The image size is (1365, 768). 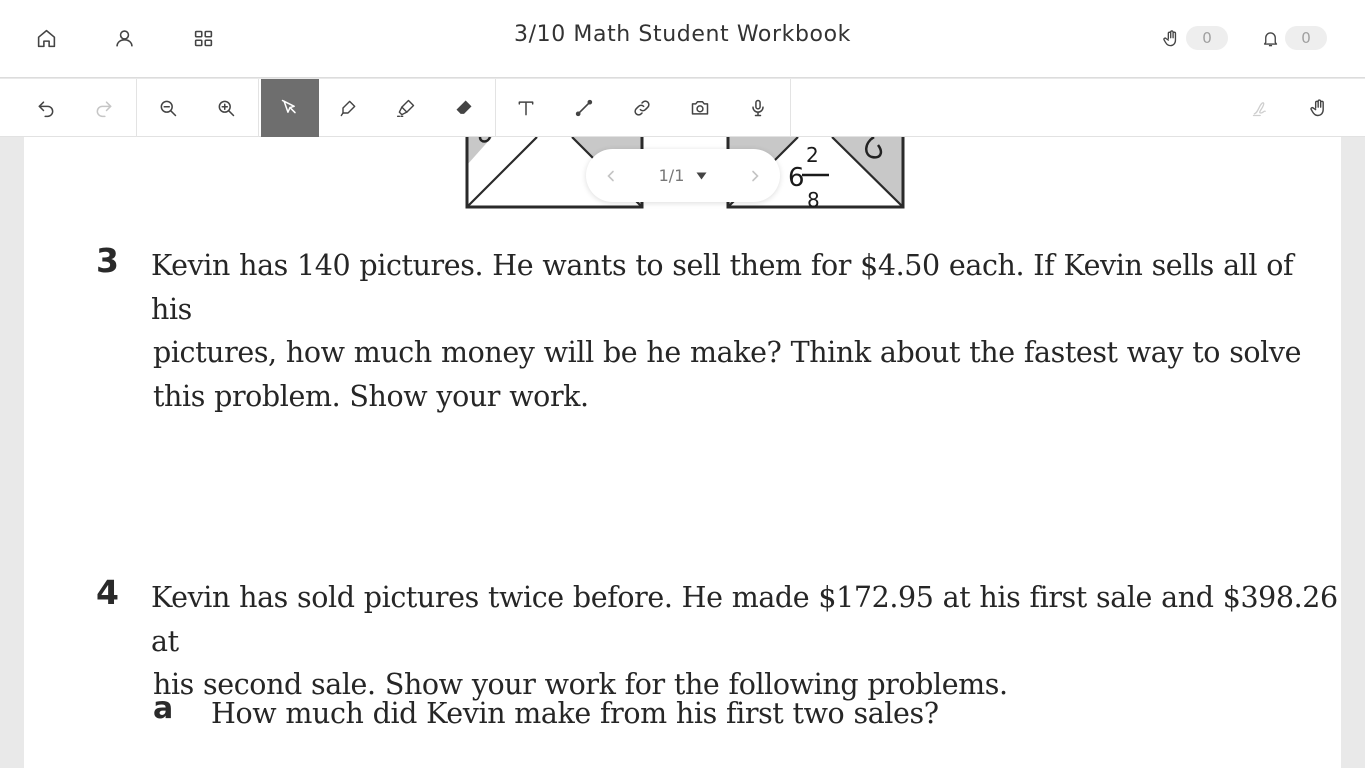 What do you see at coordinates (1306, 38) in the screenshot?
I see `notification-count: 0` at bounding box center [1306, 38].